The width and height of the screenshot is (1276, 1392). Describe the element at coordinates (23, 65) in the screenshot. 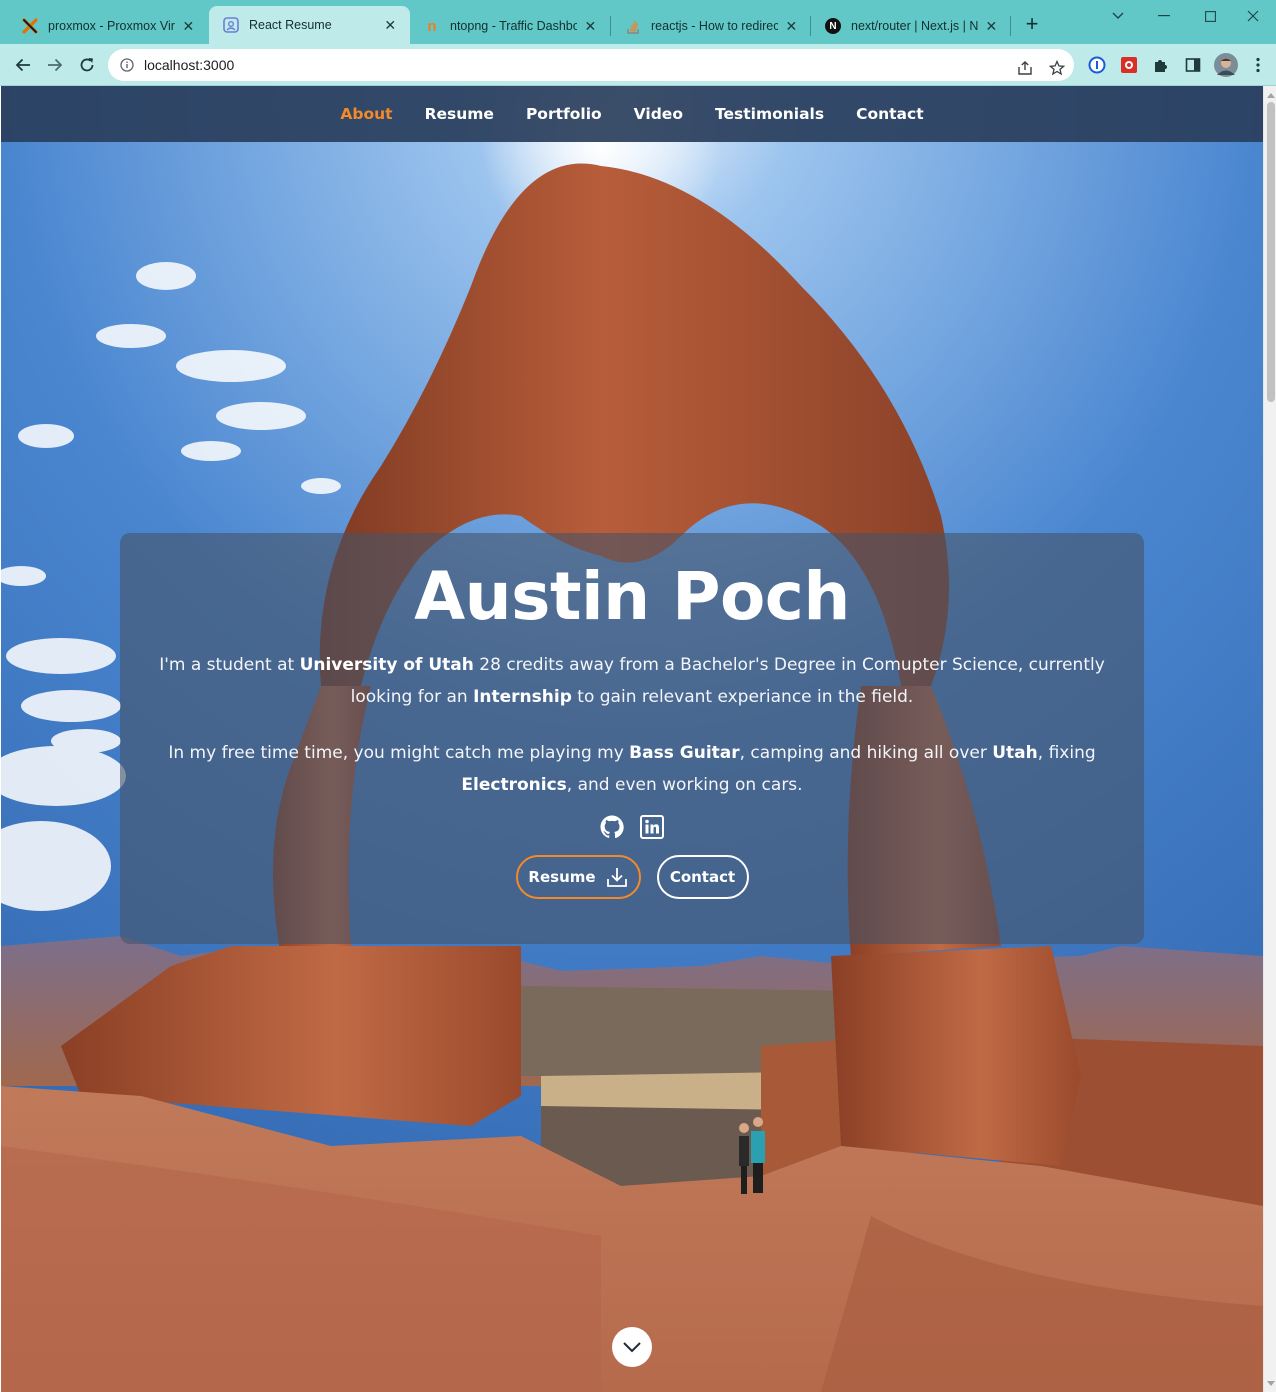

I see `back-button` at that location.